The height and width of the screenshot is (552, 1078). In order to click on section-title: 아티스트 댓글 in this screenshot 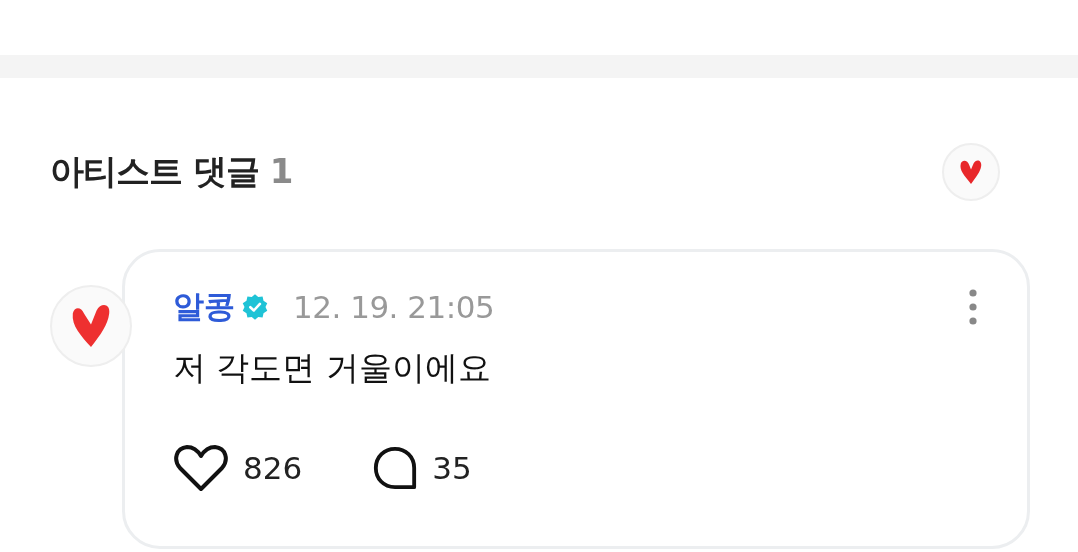, I will do `click(154, 171)`.